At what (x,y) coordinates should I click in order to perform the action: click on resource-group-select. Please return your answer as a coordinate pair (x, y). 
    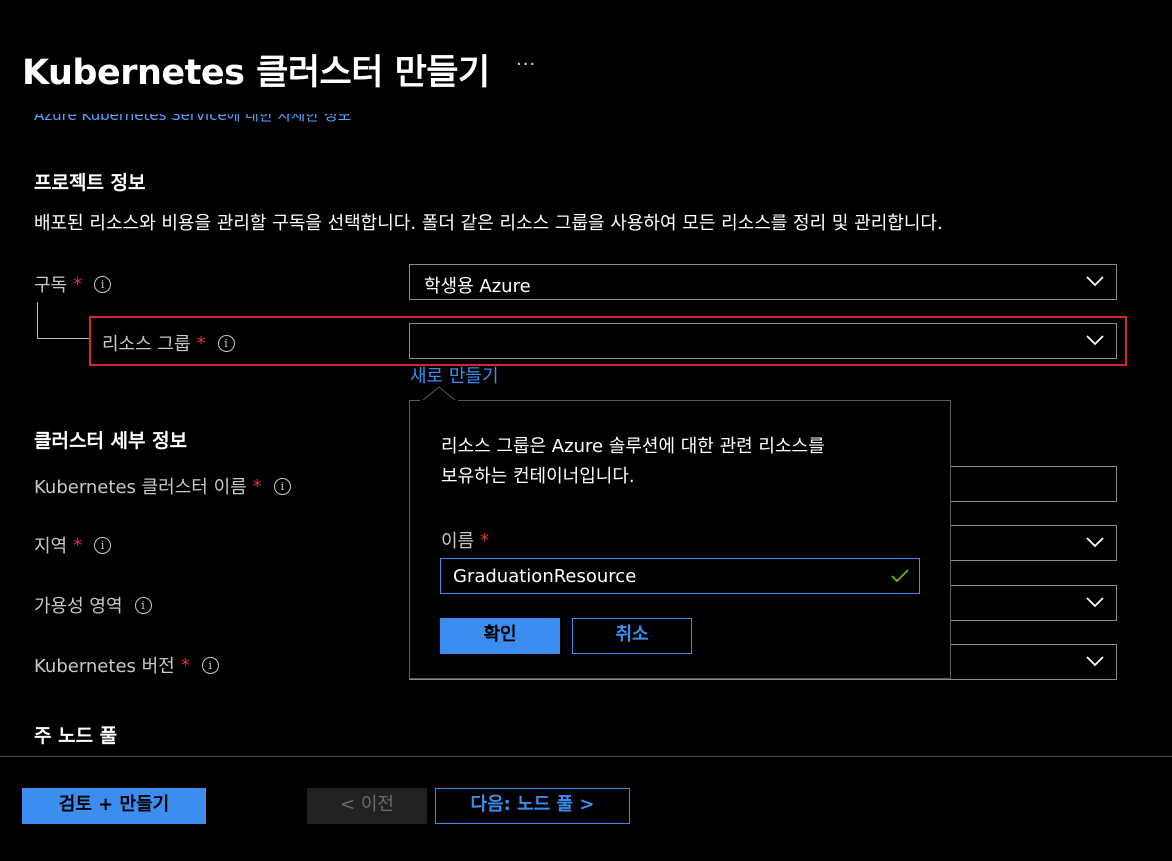
    Looking at the image, I should click on (763, 341).